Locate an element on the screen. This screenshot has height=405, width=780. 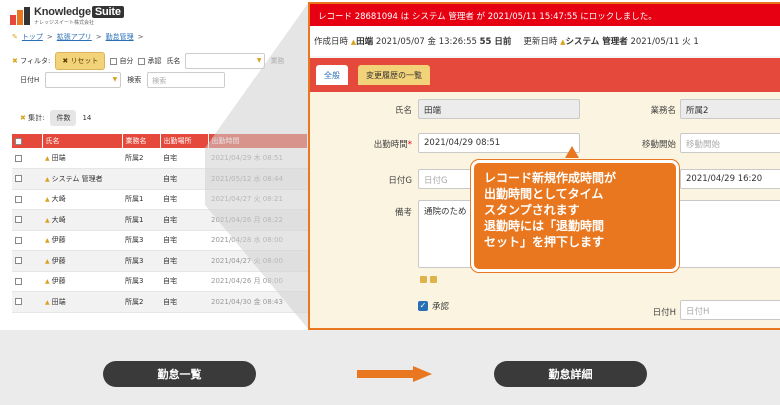
user-icon: ▲ is located at coordinates (47, 302).